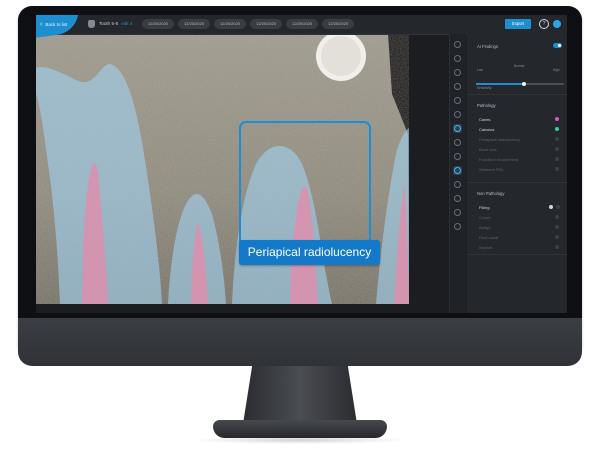  Describe the element at coordinates (558, 207) in the screenshot. I see `filling-visibility-icon` at that location.